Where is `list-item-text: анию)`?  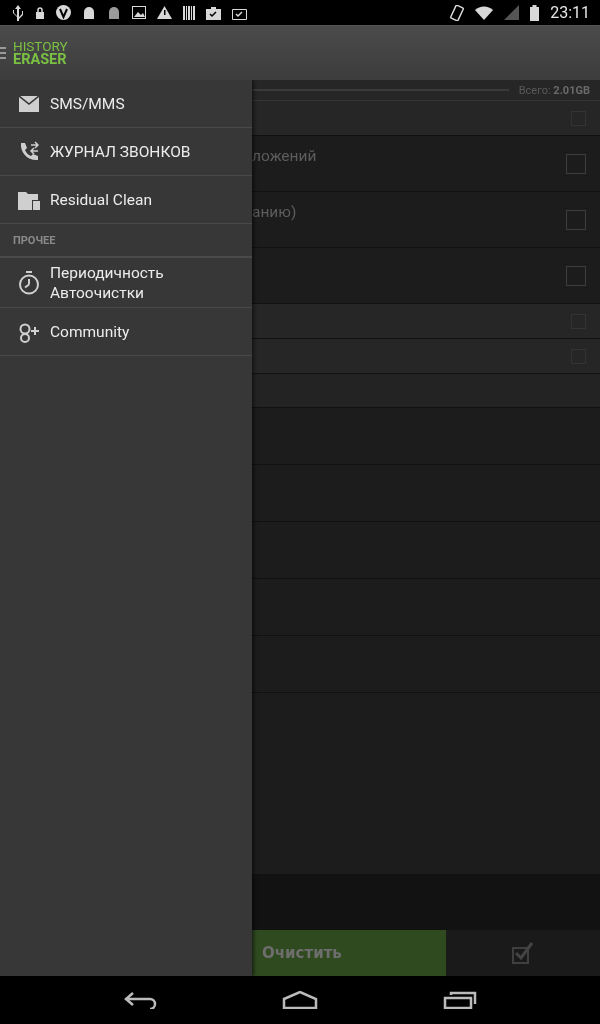
list-item-text: анию) is located at coordinates (275, 211).